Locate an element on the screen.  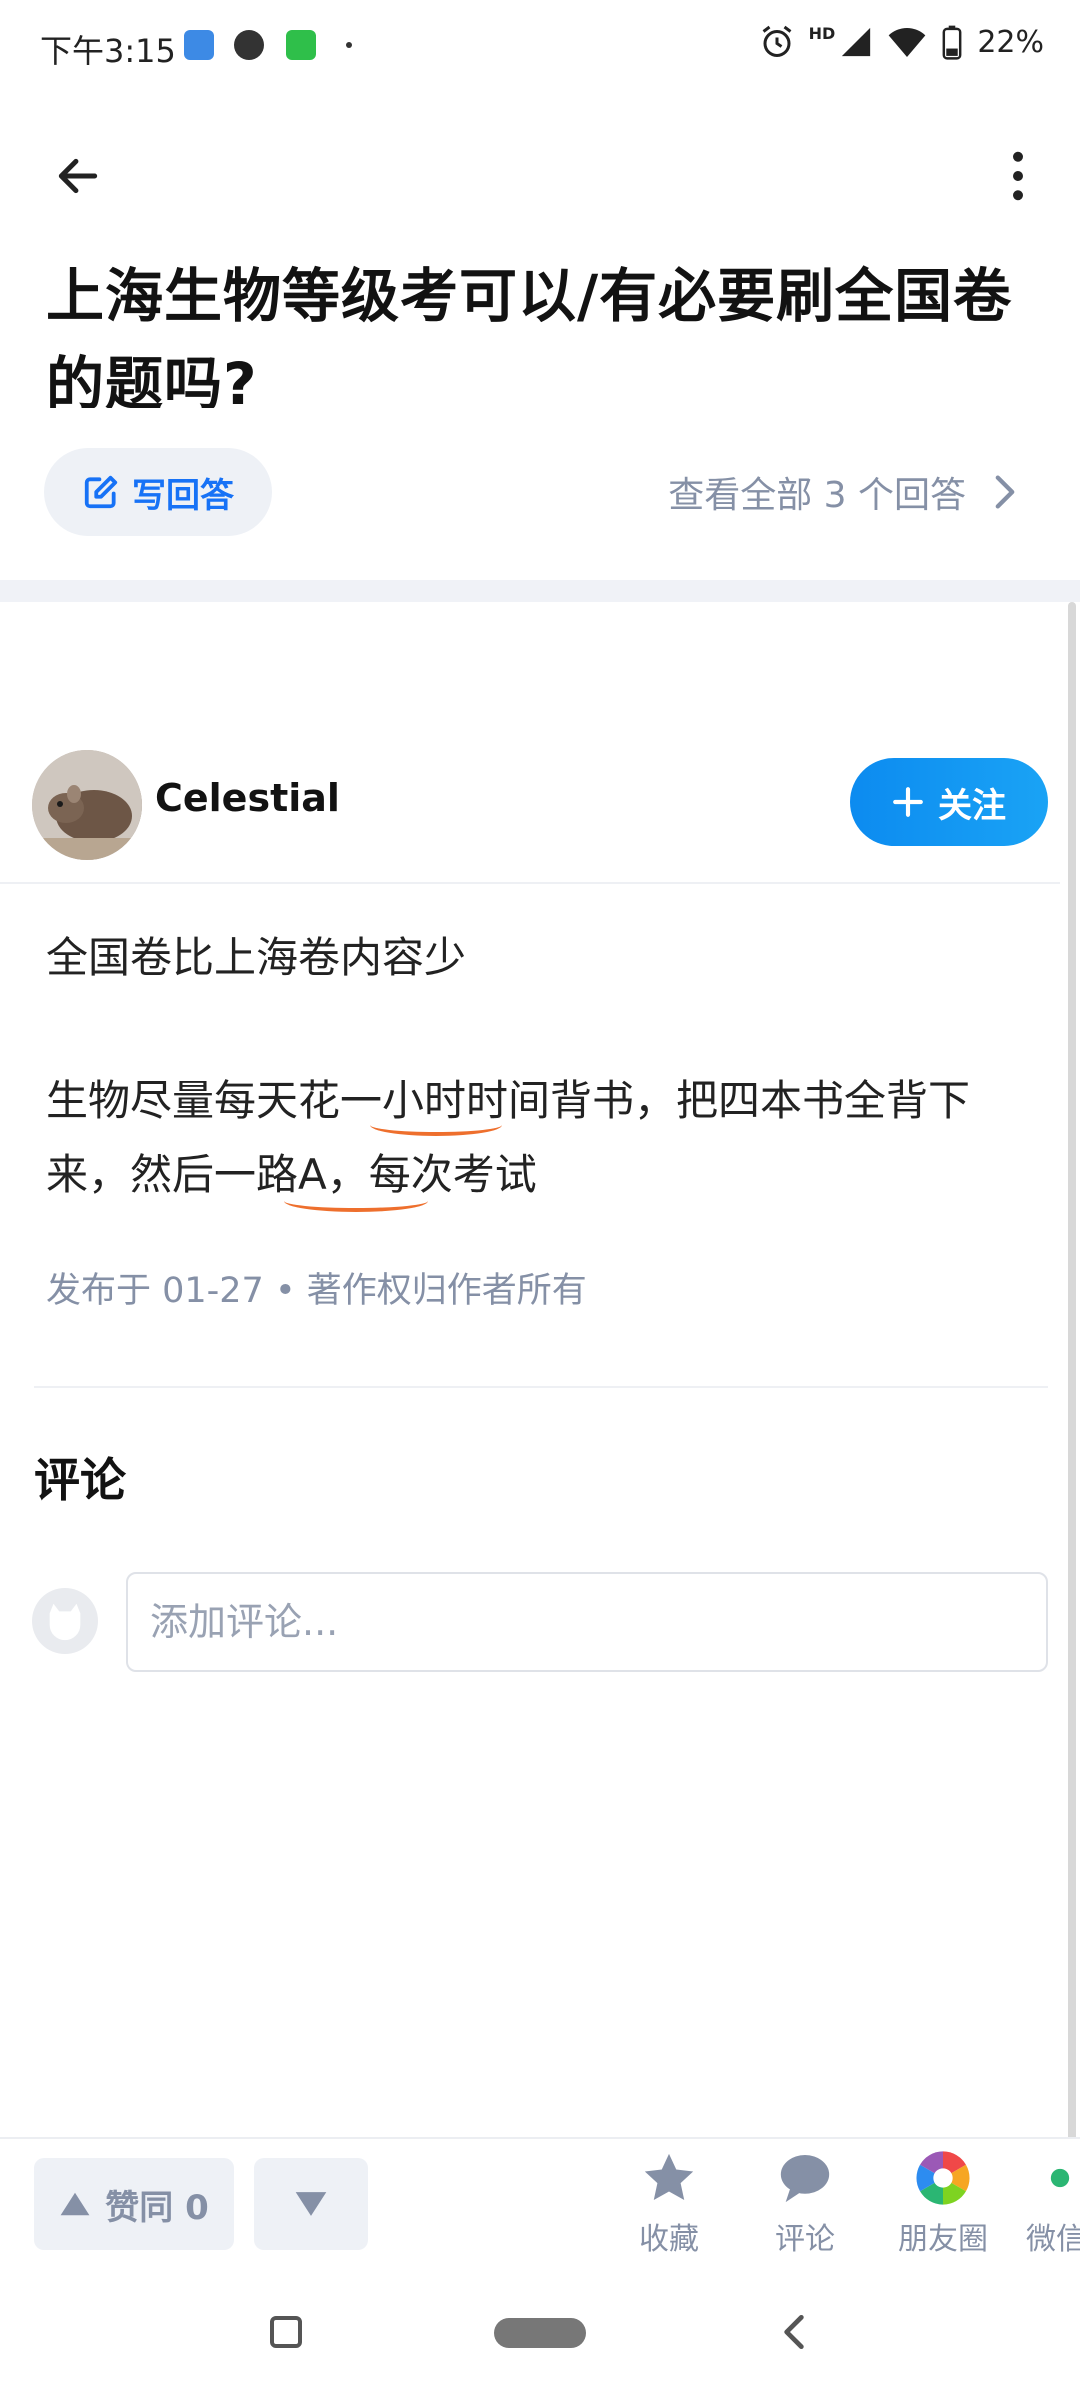
back-button is located at coordinates (78, 176).